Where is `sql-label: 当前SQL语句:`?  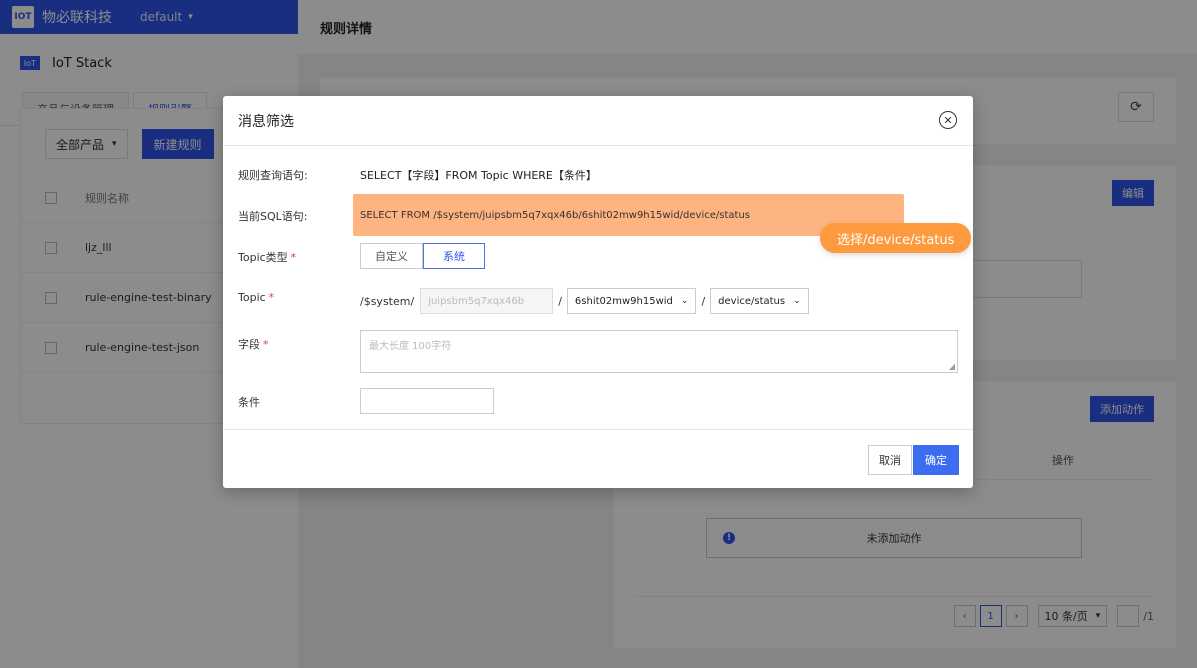 sql-label: 当前SQL语句: is located at coordinates (273, 216).